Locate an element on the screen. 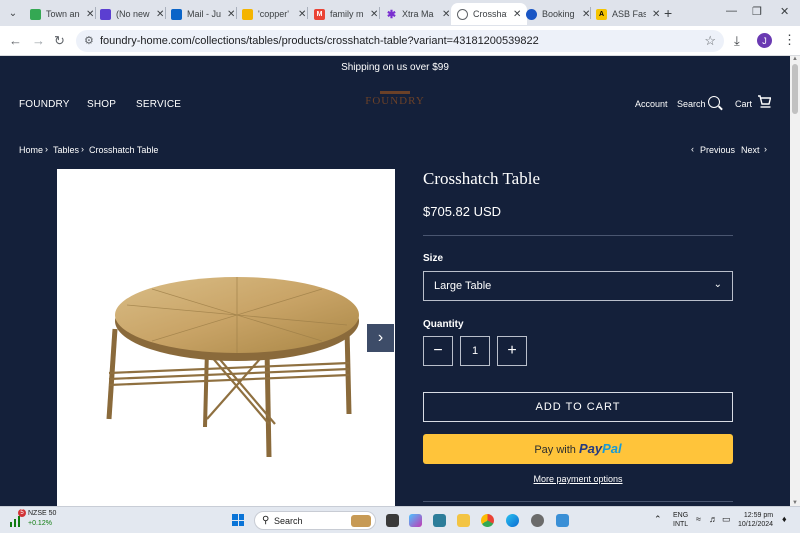 This screenshot has height=533, width=800. tab-gmail-family: M family m ✕ is located at coordinates (346, 14).